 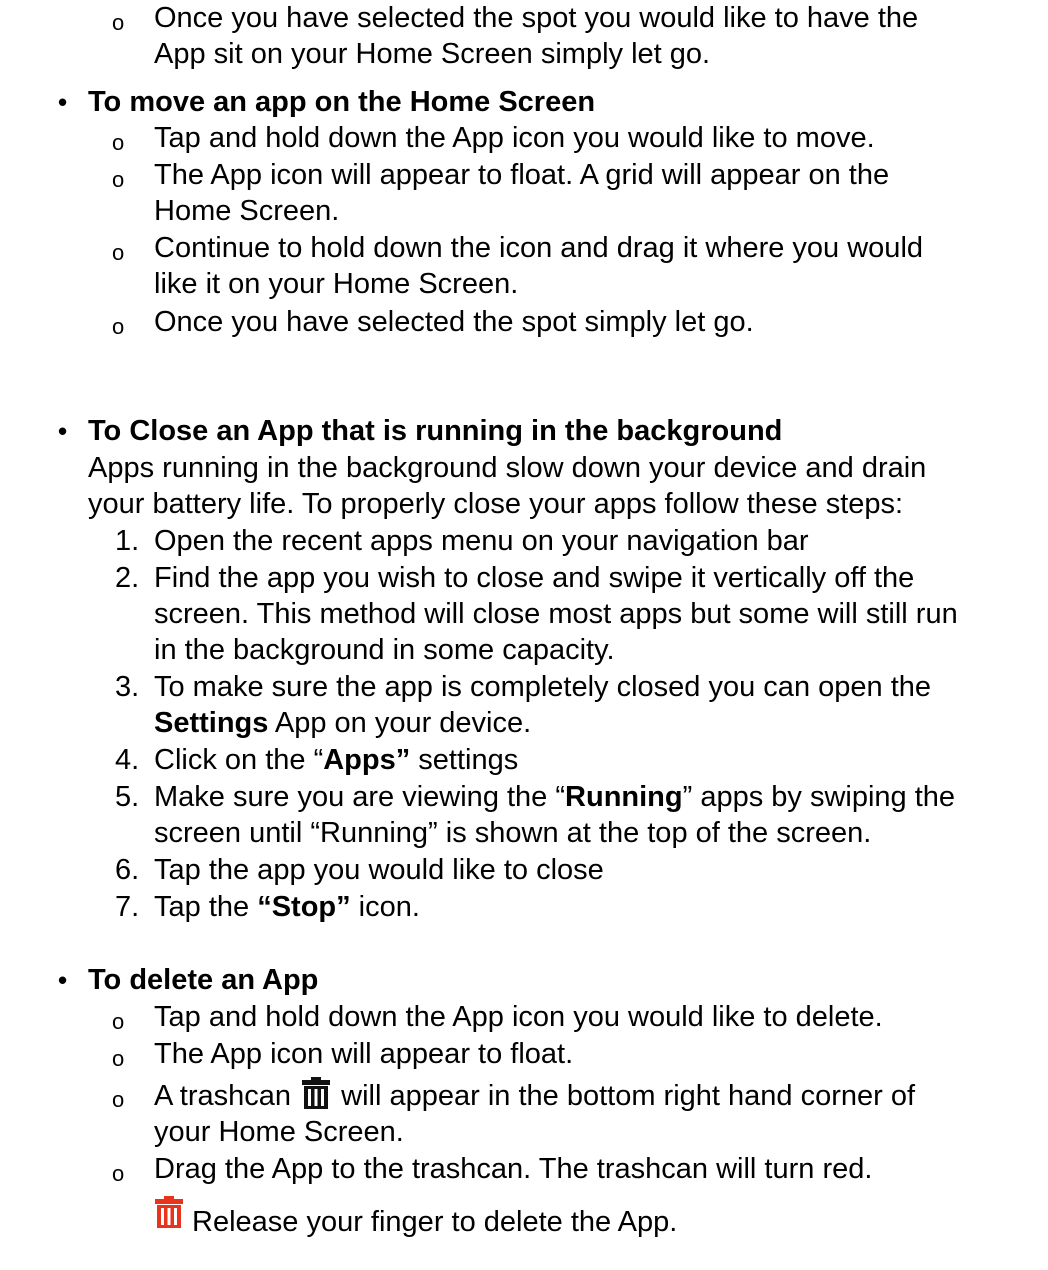 What do you see at coordinates (206, 907) in the screenshot?
I see `step-text-pre: Tap the` at bounding box center [206, 907].